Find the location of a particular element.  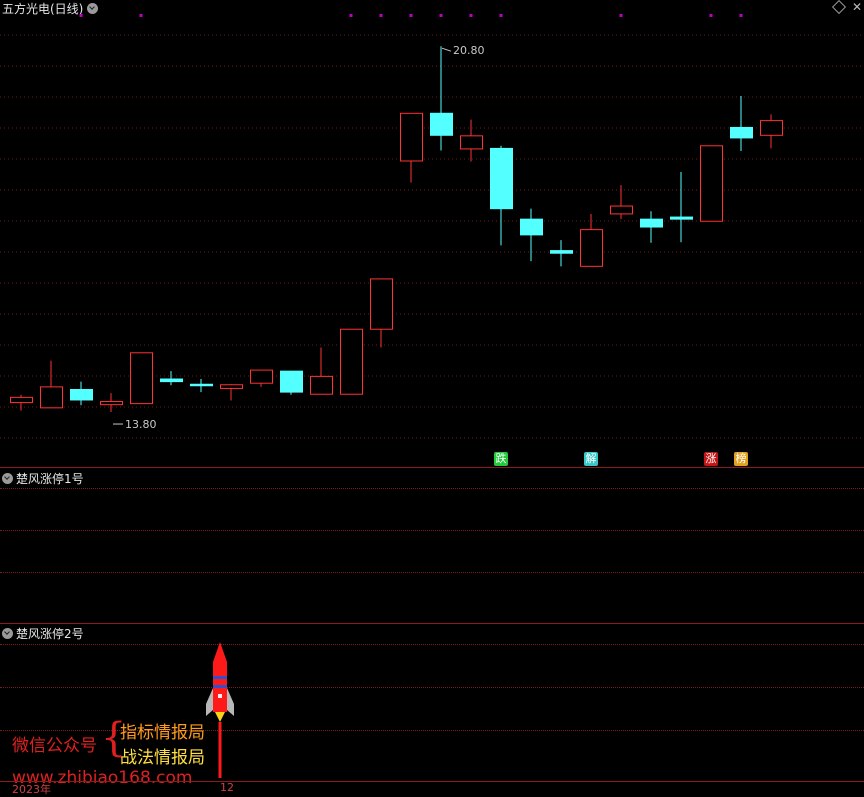

signal-badge: 解 is located at coordinates (591, 459).